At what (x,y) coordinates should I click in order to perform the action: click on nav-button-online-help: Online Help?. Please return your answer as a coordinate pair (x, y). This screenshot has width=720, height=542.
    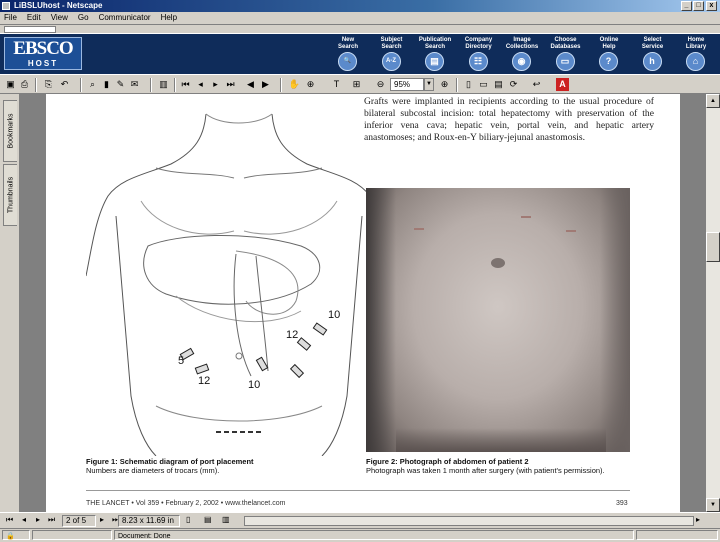
    Looking at the image, I should click on (609, 55).